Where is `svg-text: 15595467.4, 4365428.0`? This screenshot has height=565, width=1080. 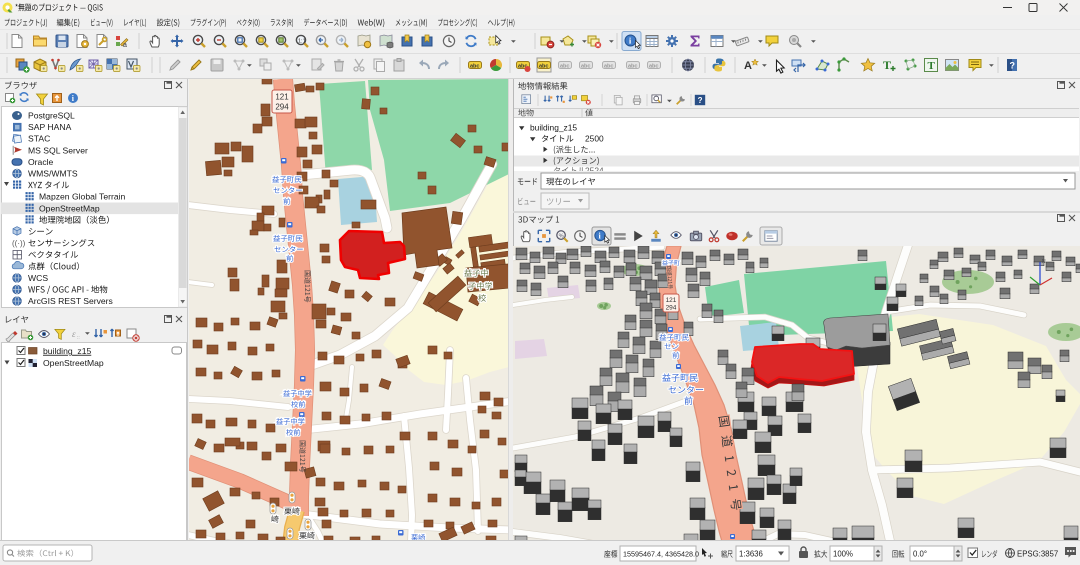 svg-text: 15595467.4, 4365428.0 is located at coordinates (661, 554).